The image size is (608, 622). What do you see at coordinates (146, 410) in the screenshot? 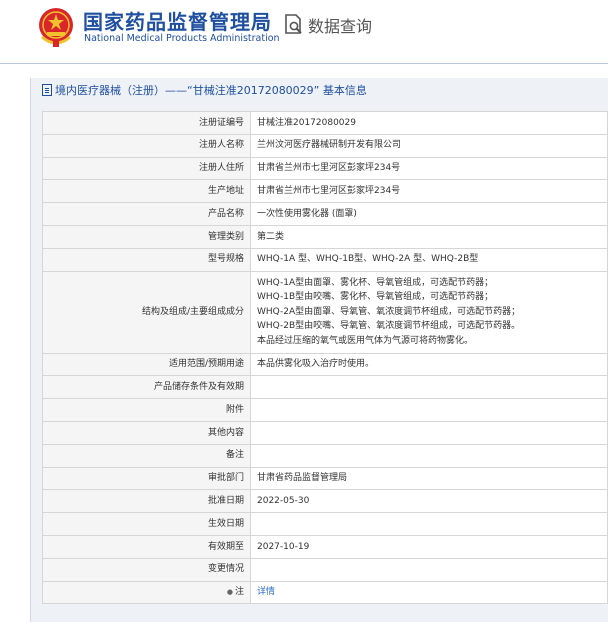
I see `field-label: 附件` at bounding box center [146, 410].